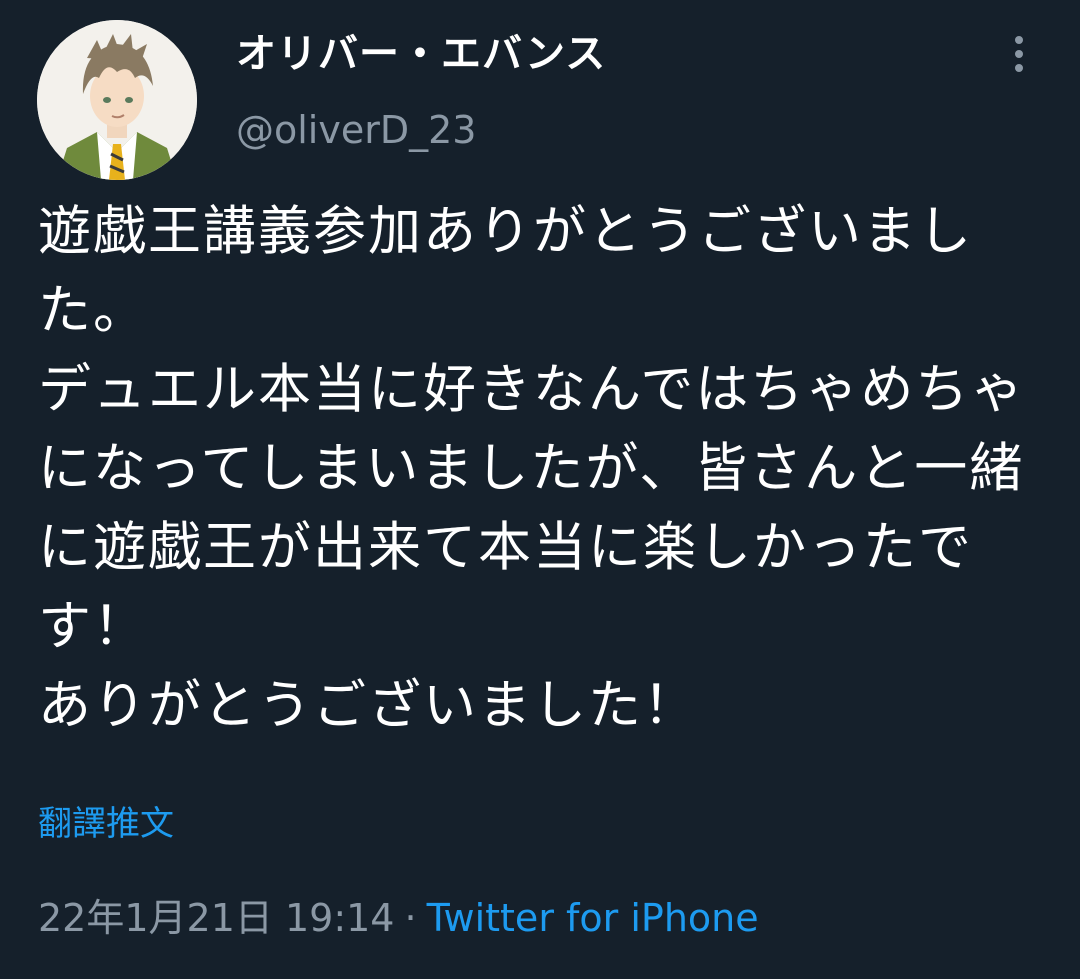 The width and height of the screenshot is (1080, 979). What do you see at coordinates (593, 918) in the screenshot?
I see `tweet-source-link: Twitter for iPhone` at bounding box center [593, 918].